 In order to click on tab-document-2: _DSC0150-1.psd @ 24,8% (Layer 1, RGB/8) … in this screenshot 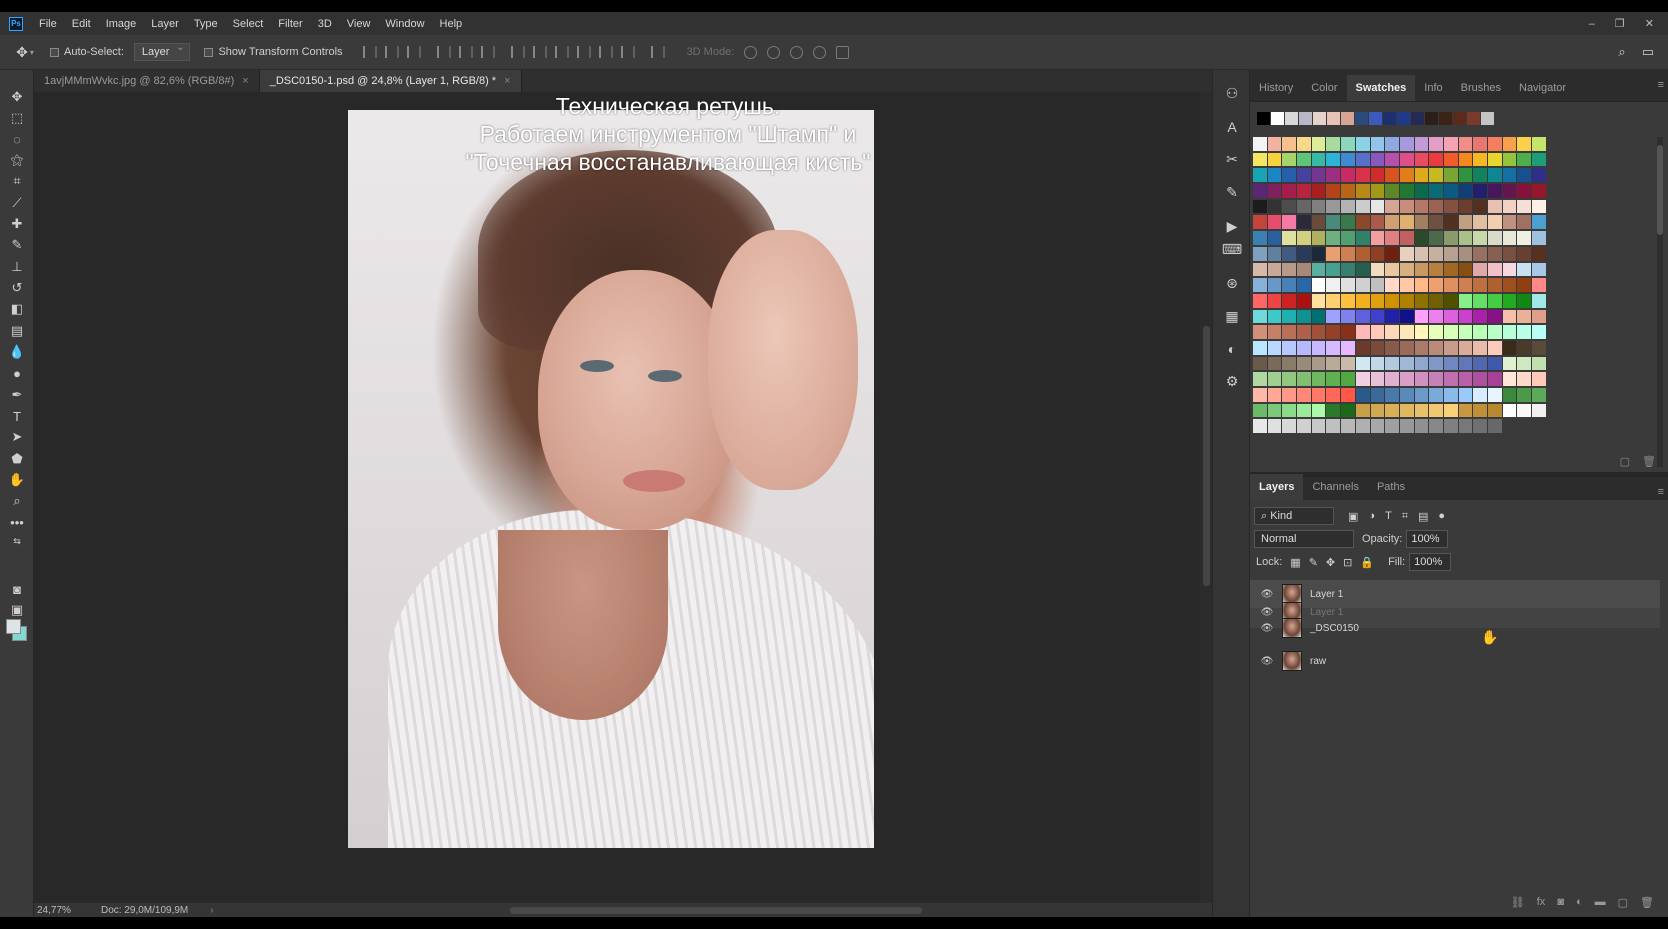, I will do `click(390, 81)`.